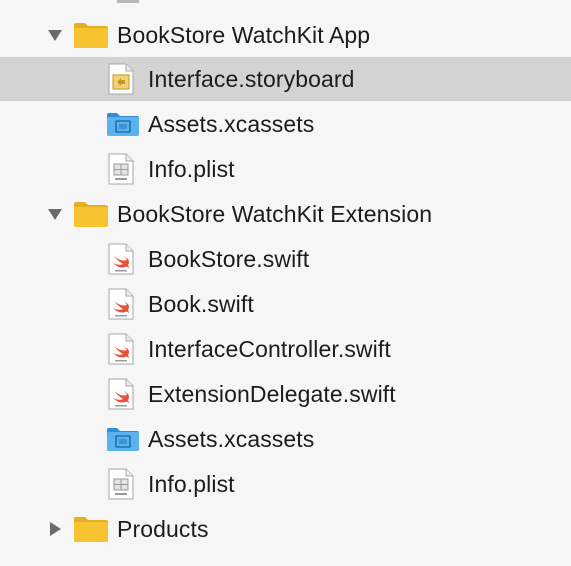 This screenshot has width=571, height=566. I want to click on file-label: ExtensionDelegate.swift, so click(272, 394).